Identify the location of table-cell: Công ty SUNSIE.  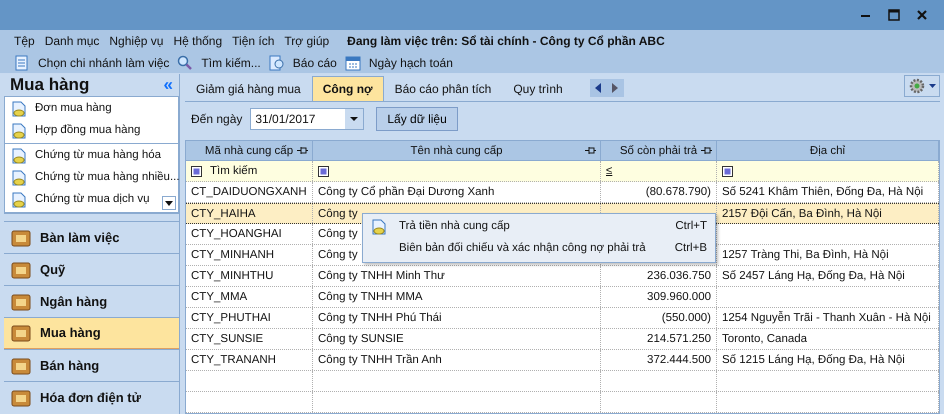
(361, 339).